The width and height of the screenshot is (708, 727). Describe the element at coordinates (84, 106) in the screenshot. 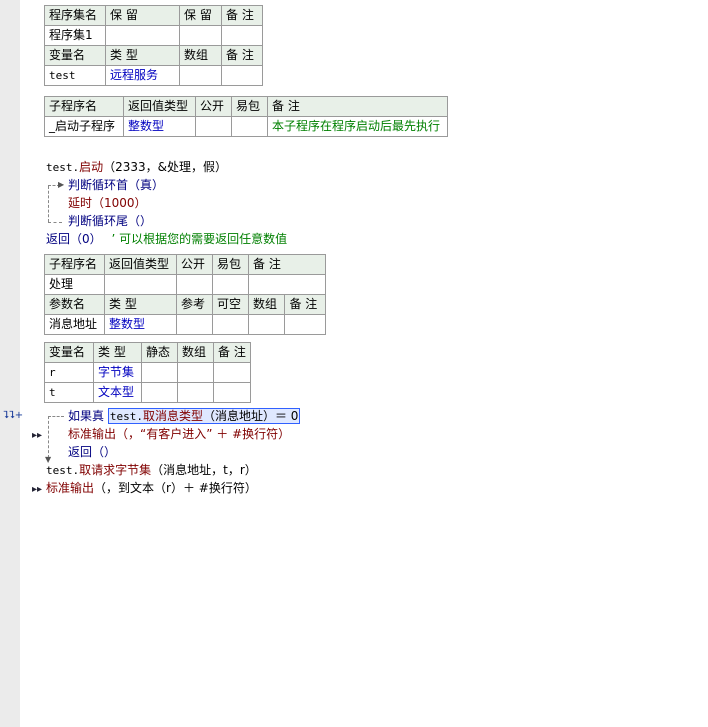

I see `sub-name-header: 子程序名` at that location.